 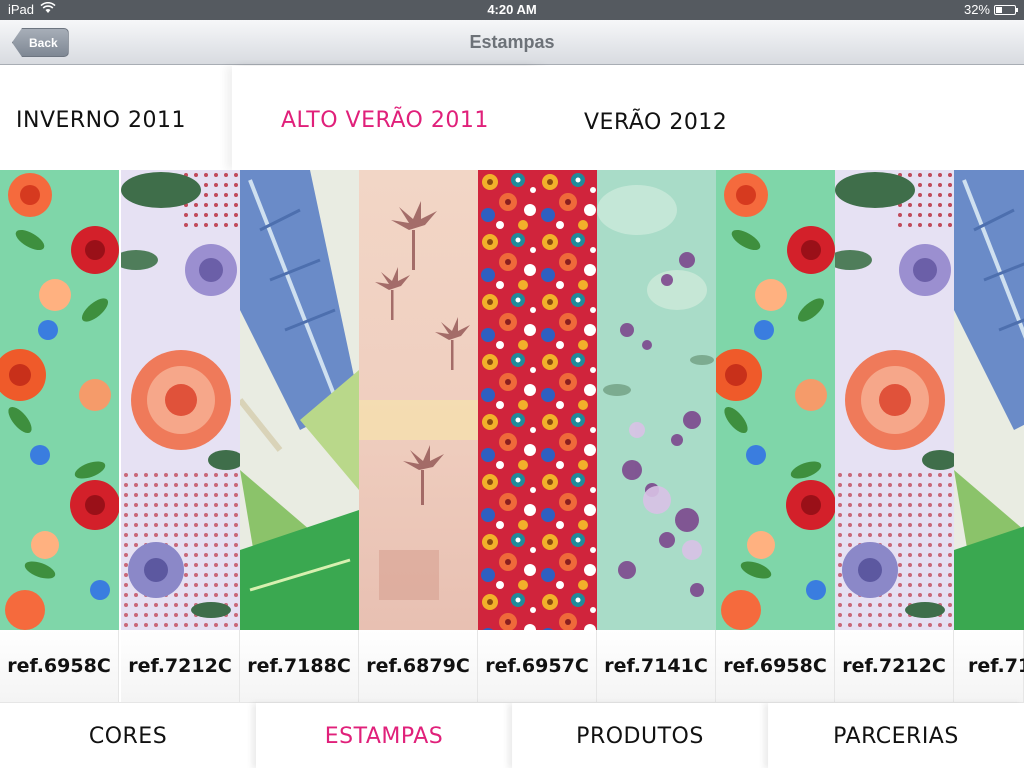 I want to click on collection-label: VERÃO 2012, so click(x=656, y=122).